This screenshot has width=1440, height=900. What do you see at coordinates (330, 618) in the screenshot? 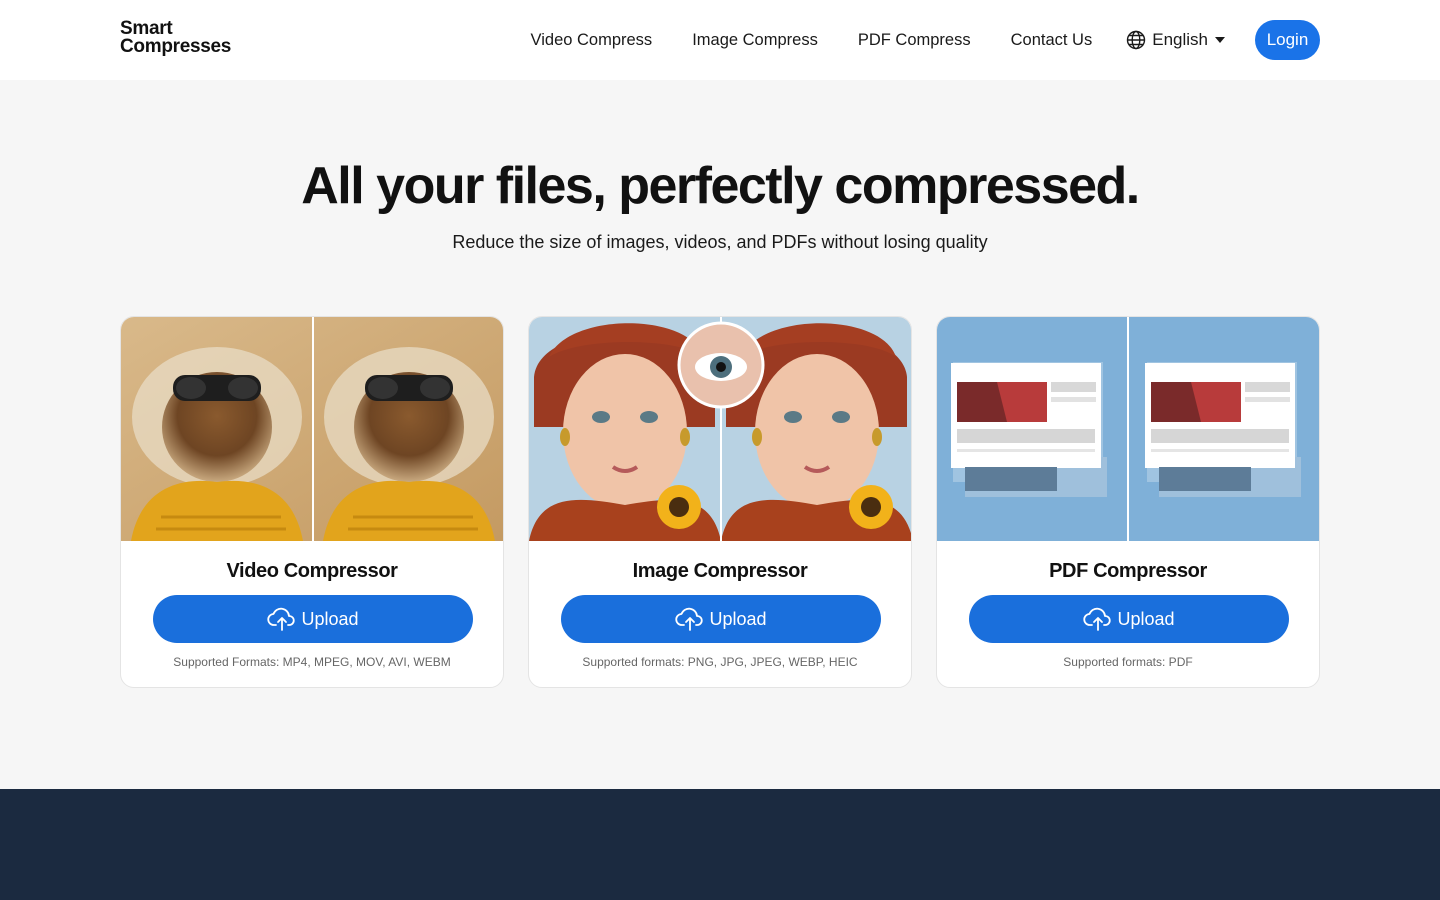
I see `video-upload-label: Upload` at bounding box center [330, 618].